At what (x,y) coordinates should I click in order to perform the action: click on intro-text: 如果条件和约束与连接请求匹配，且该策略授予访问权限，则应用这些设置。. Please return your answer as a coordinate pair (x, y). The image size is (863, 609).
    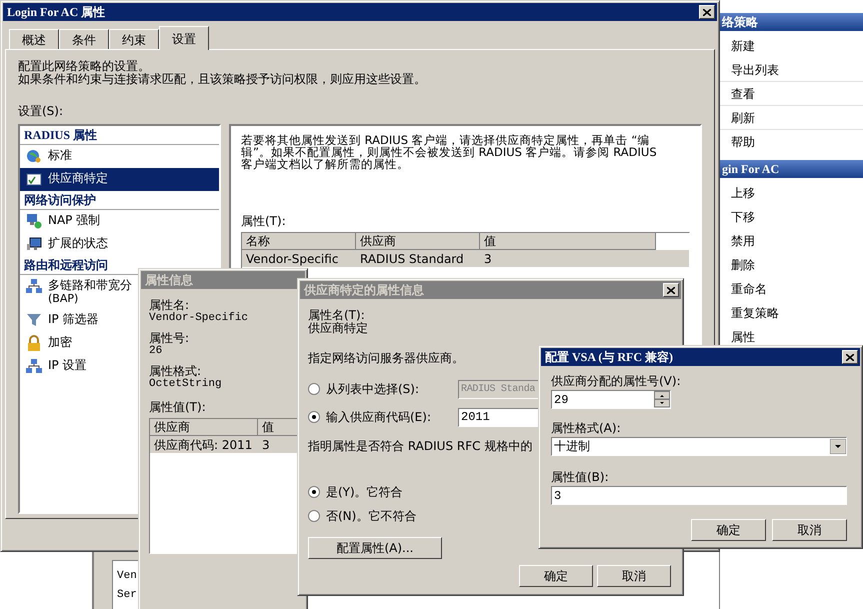
    Looking at the image, I should click on (222, 79).